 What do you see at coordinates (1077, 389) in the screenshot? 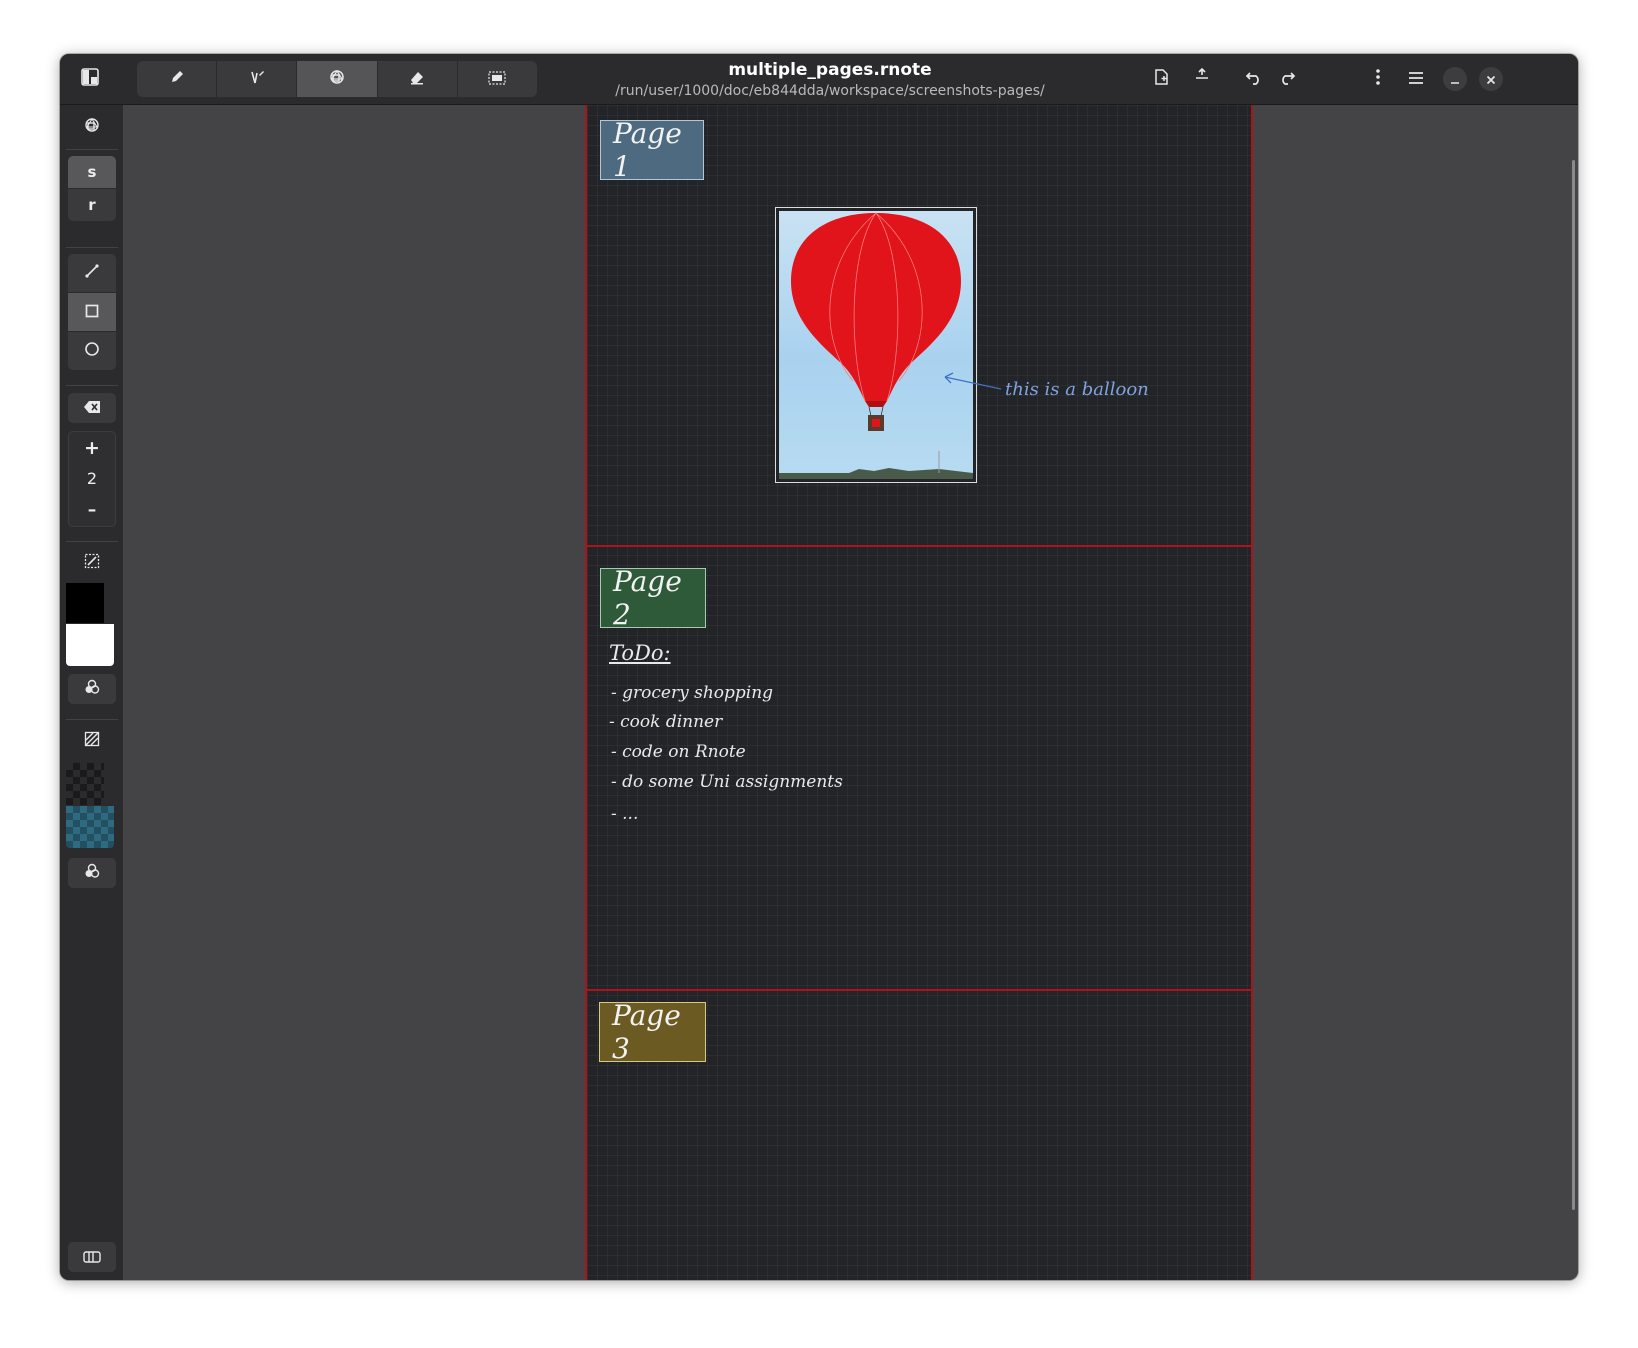
I see `balloon-annotation-text: this is a balloon` at bounding box center [1077, 389].